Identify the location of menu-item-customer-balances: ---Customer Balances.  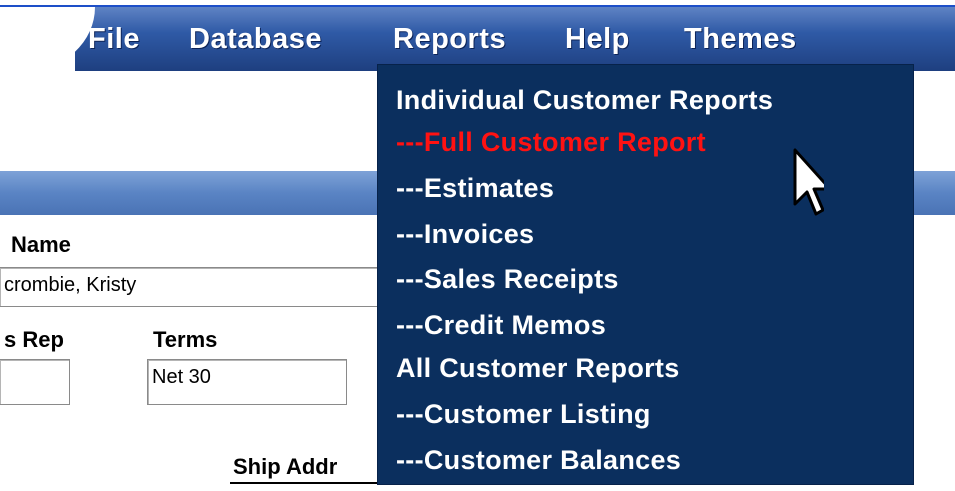
(538, 460).